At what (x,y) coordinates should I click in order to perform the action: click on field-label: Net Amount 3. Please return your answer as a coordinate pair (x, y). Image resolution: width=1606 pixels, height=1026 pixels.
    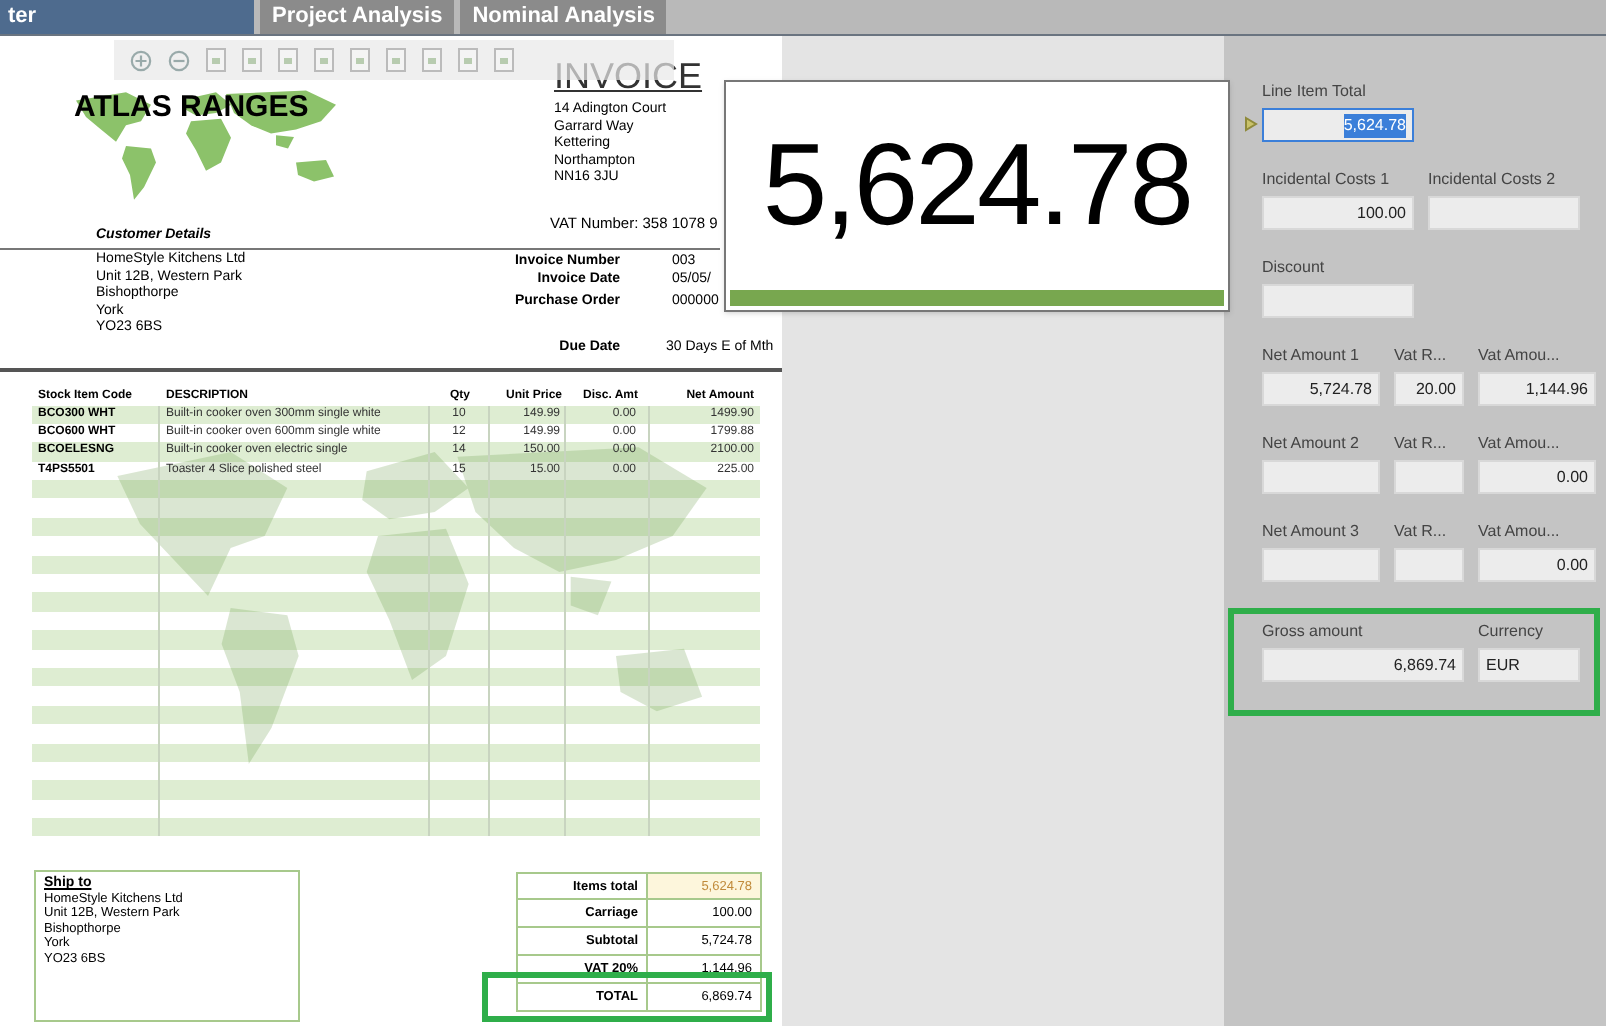
    Looking at the image, I should click on (1311, 532).